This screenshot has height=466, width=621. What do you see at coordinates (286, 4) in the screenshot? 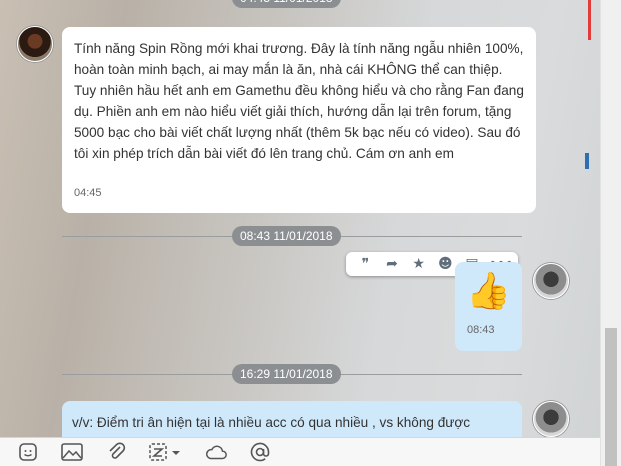
I see `date-separator-top: 04:45 11/01/2018` at bounding box center [286, 4].